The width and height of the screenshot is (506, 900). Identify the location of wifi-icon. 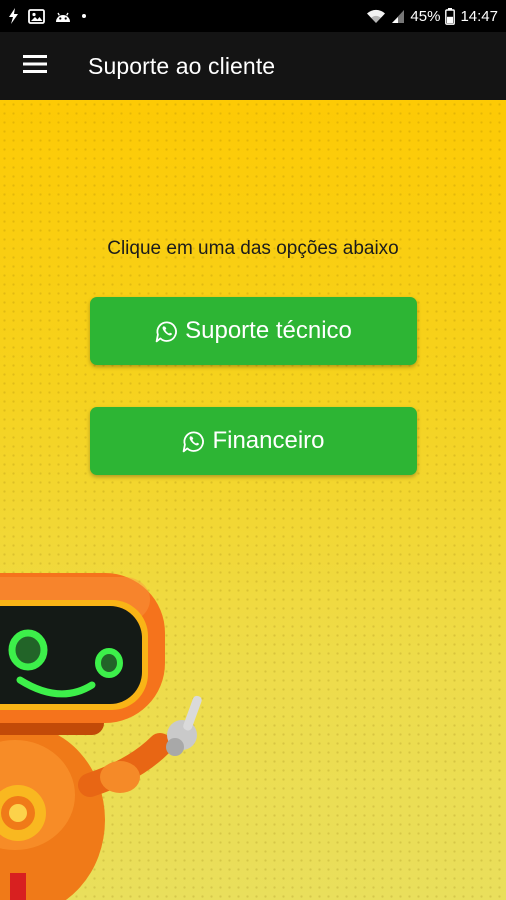
(376, 16).